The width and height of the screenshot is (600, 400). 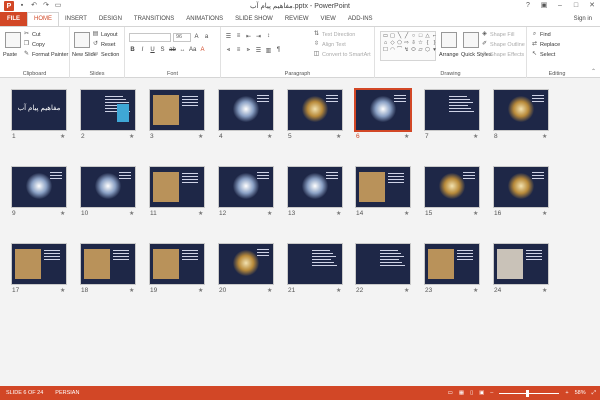 I want to click on fit-slide-icon: ⤢, so click(x=594, y=393).